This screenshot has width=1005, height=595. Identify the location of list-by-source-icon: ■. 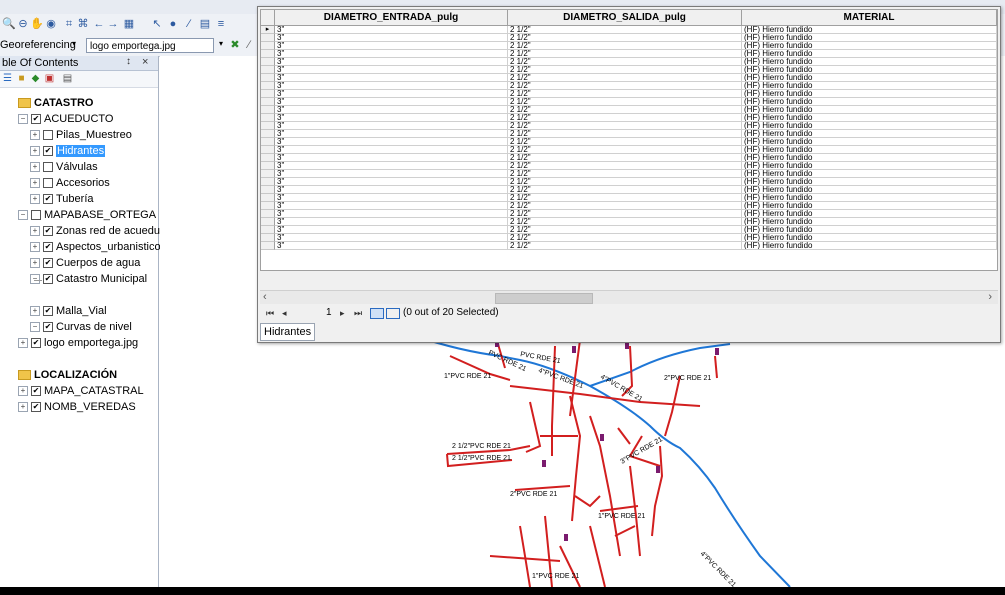
(21, 78).